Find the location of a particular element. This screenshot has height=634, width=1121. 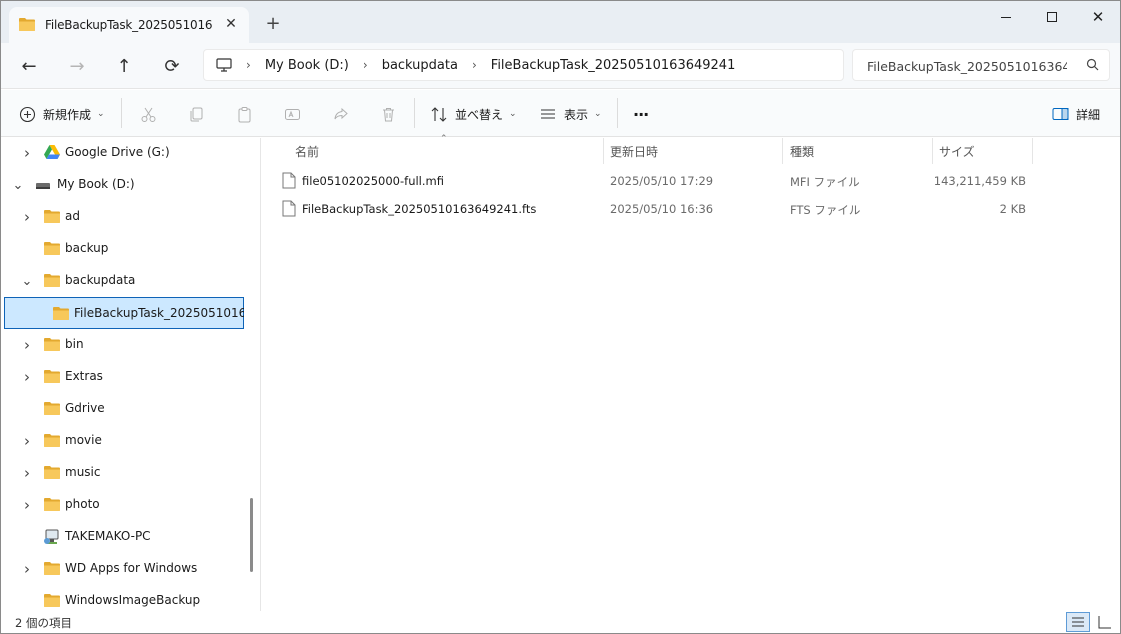

sidebar-item: WindowsImageBackup is located at coordinates (122, 598).